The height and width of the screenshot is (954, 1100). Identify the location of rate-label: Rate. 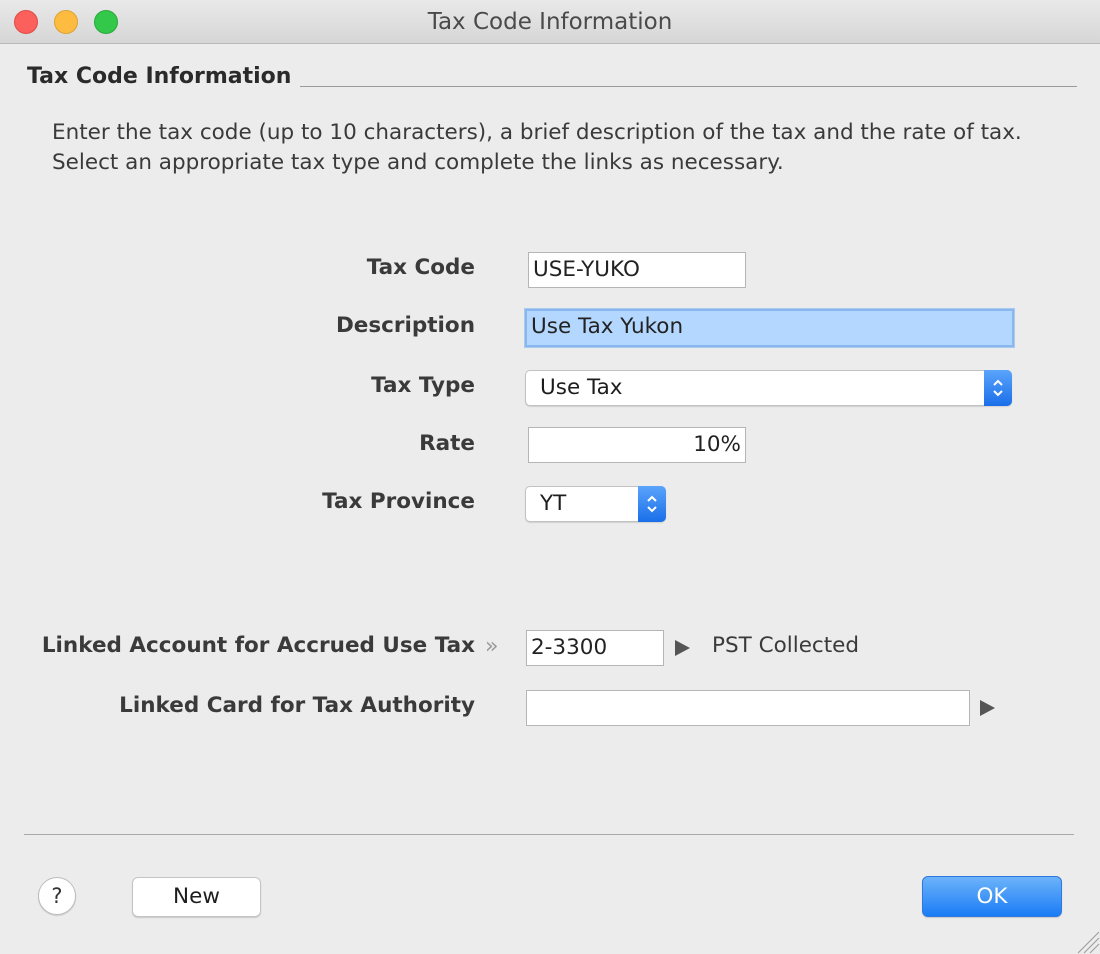
(447, 443).